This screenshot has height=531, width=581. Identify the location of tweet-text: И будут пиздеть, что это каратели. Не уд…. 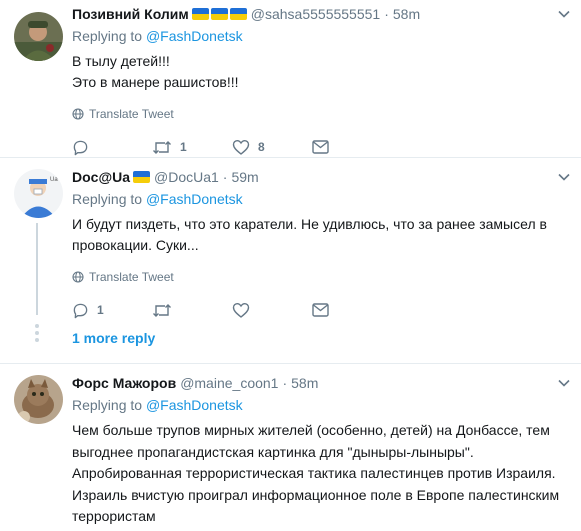
(321, 234).